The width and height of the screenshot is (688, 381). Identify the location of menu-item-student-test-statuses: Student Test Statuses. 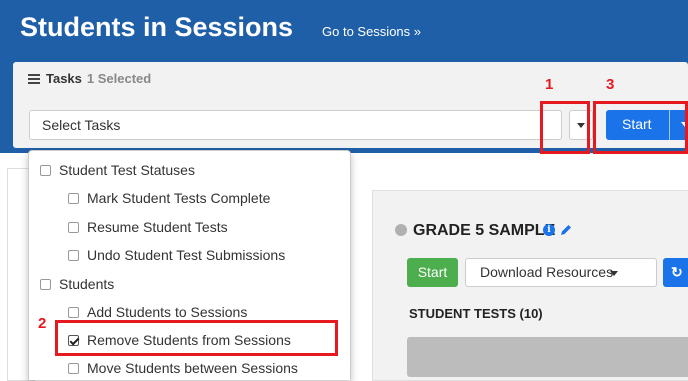
(117, 170).